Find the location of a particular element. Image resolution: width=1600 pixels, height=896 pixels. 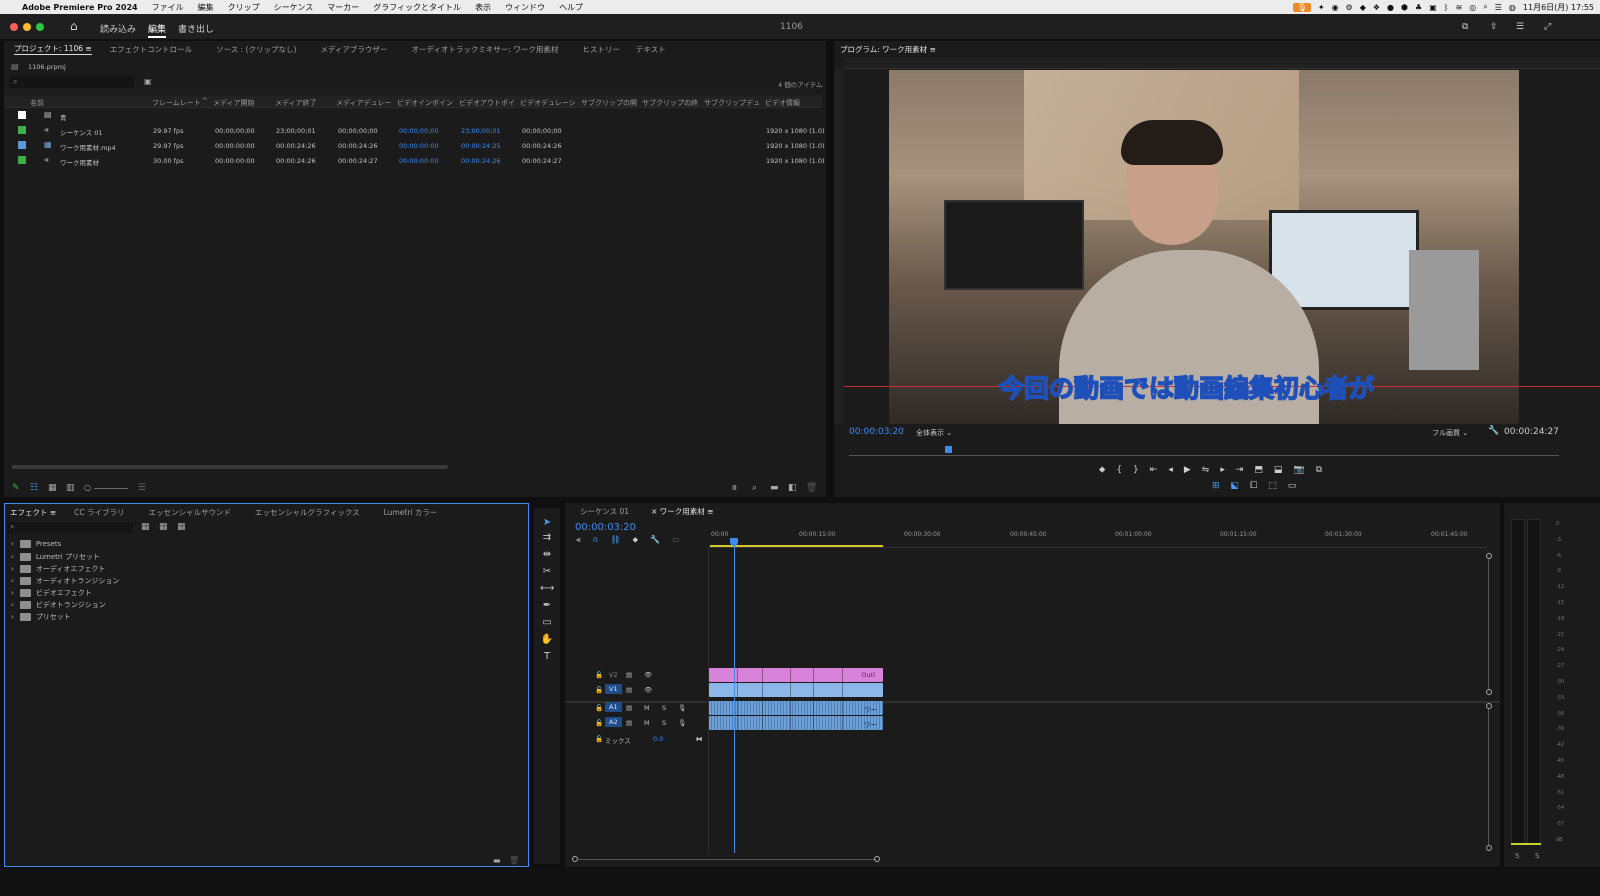

item-name: ワーク用素材 is located at coordinates (79, 162).